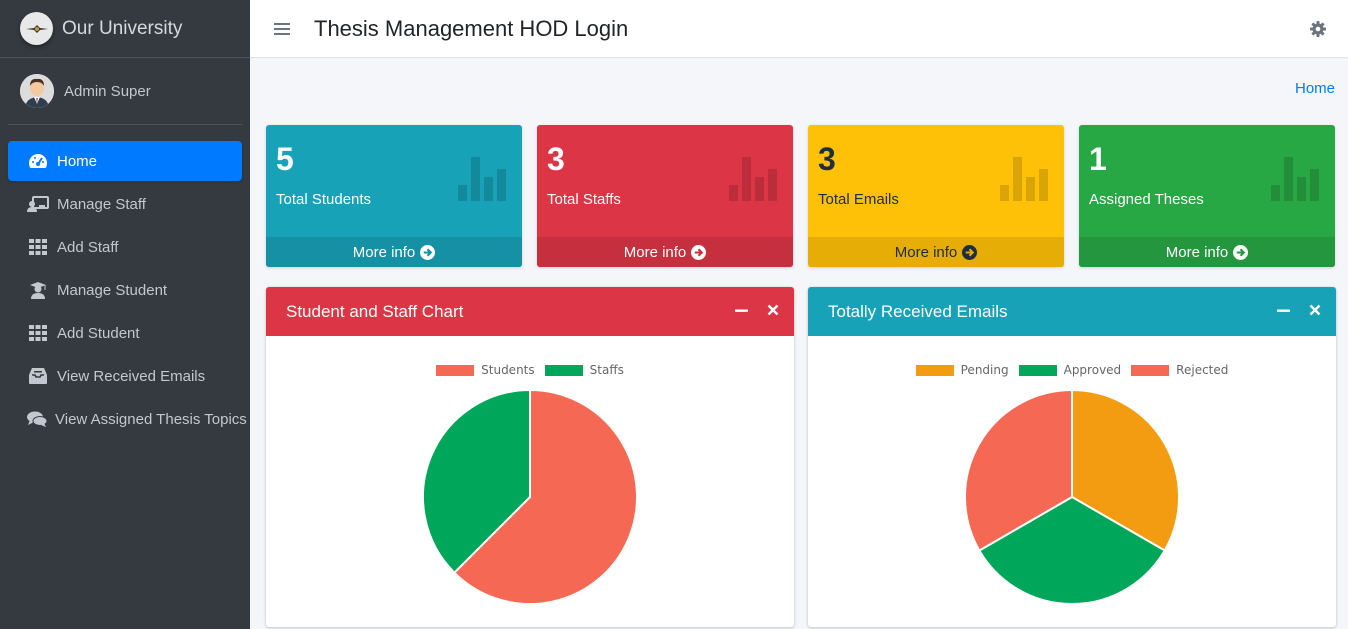  I want to click on gear-icon, so click(1318, 29).